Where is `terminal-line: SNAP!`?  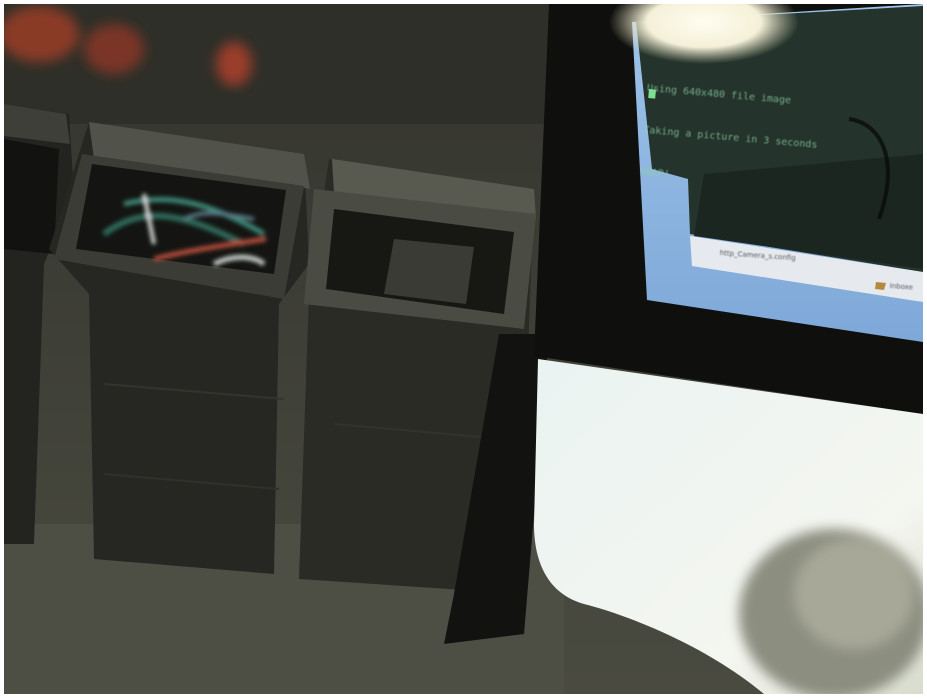 terminal-line: SNAP! is located at coordinates (655, 173).